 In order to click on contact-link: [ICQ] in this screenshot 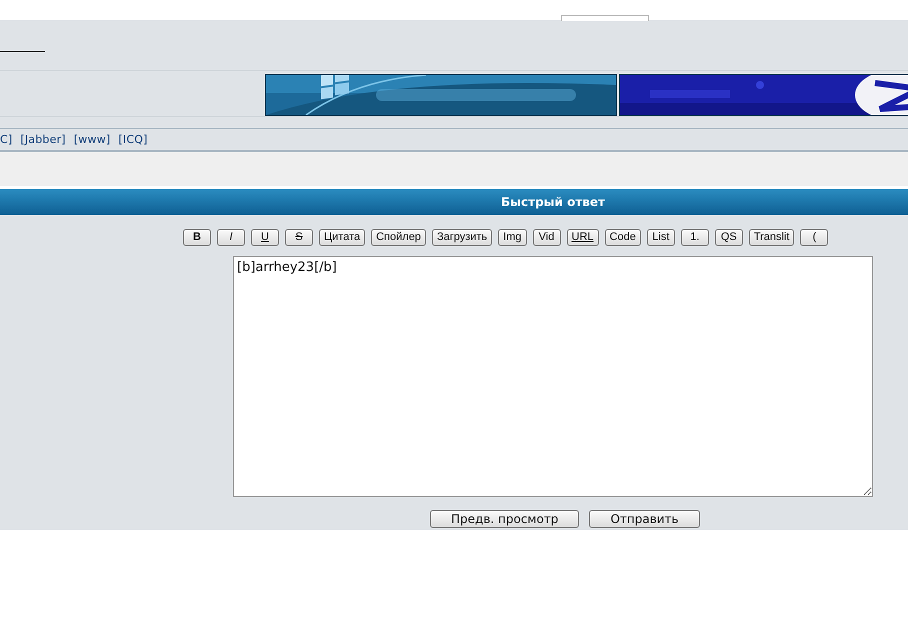, I will do `click(133, 139)`.